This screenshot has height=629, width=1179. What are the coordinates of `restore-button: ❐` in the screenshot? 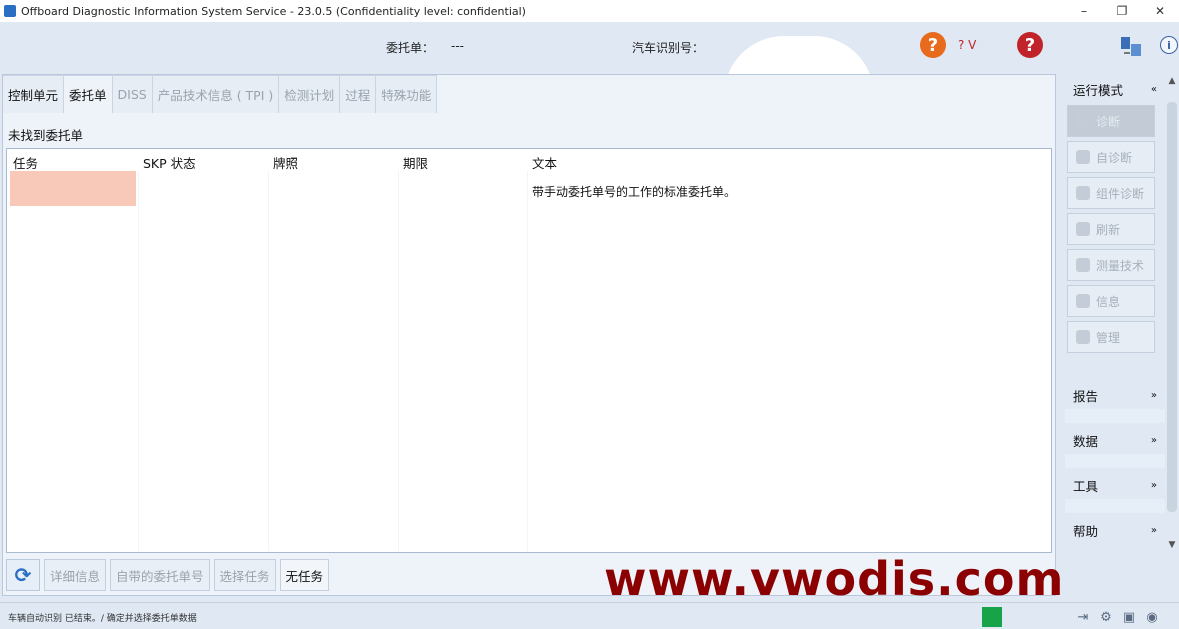 It's located at (1122, 11).